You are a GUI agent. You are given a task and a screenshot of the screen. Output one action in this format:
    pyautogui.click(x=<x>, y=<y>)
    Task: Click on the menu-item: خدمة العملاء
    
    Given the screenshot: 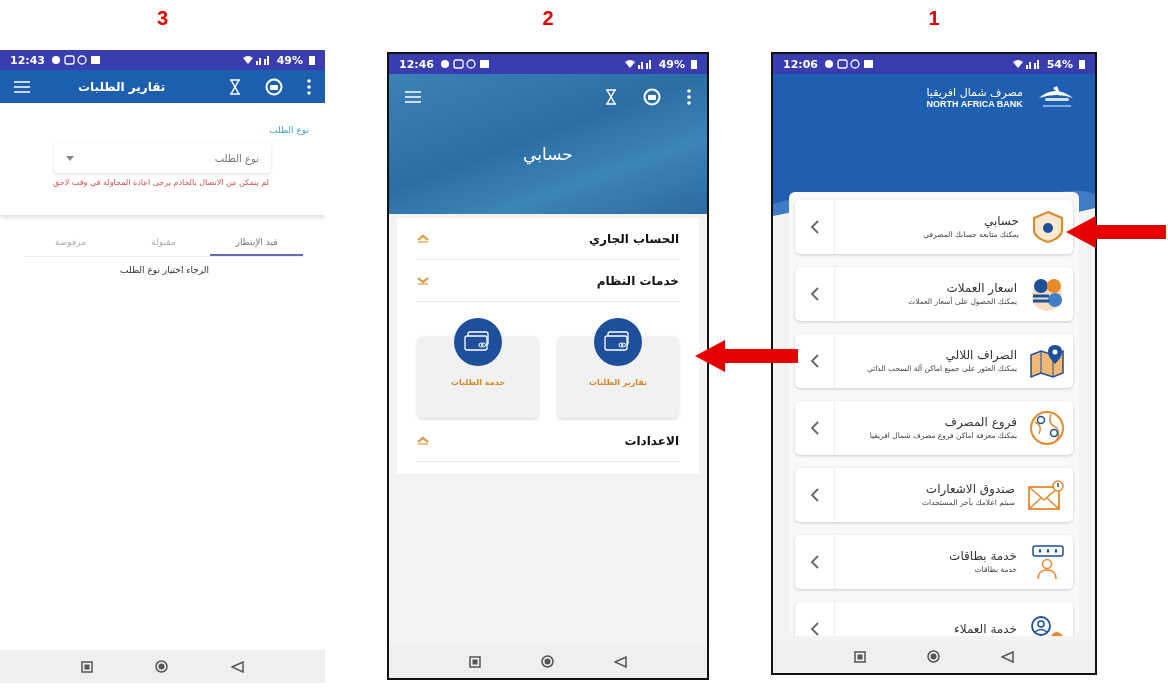 What is the action you would take?
    pyautogui.click(x=934, y=619)
    